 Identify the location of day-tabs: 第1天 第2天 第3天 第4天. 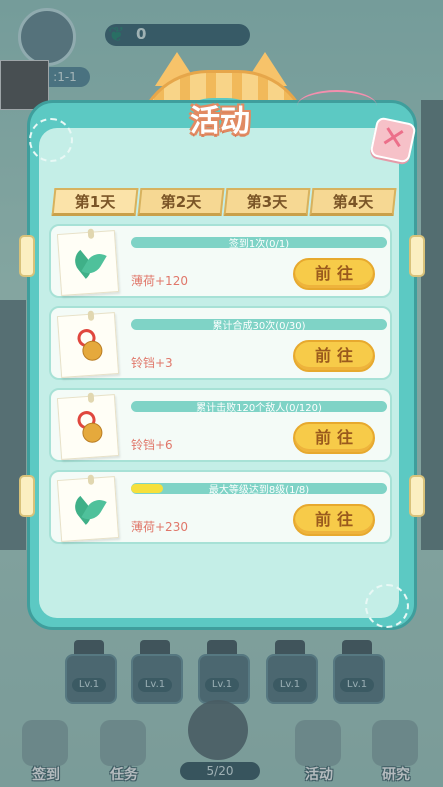
(224, 202).